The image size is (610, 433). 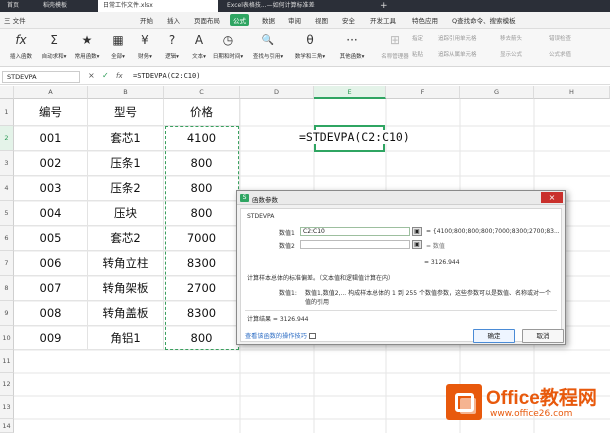 I want to click on dialog-titlebar: S 函数参数 ×, so click(x=401, y=198).